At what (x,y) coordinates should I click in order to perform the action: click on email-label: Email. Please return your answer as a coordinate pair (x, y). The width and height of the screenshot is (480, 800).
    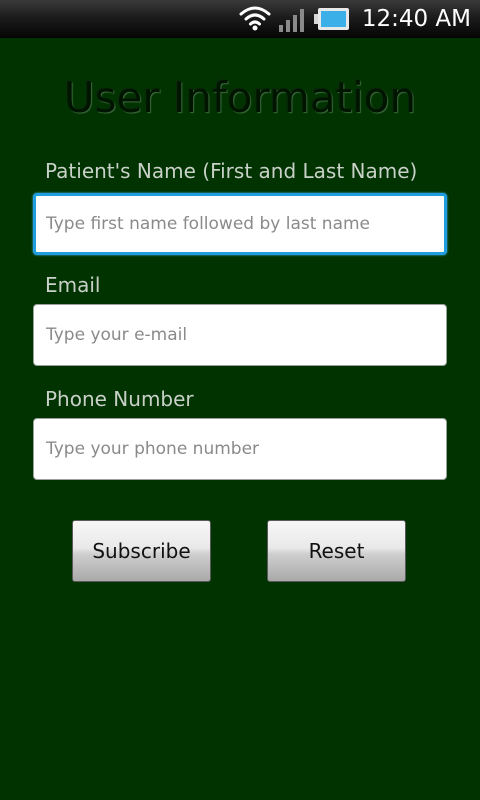
    Looking at the image, I should click on (73, 285).